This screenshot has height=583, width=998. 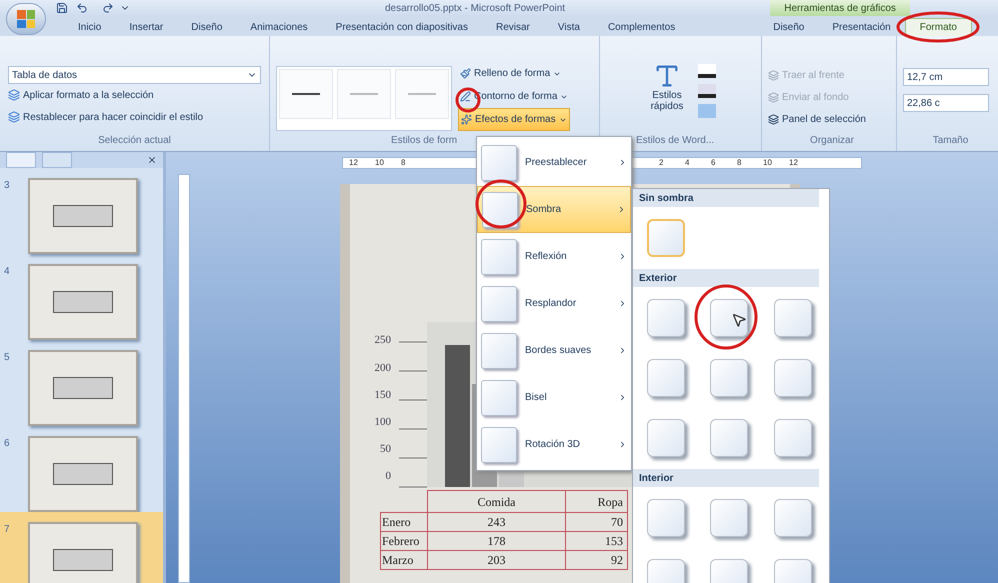 What do you see at coordinates (554, 209) in the screenshot?
I see `effects-menu-item: Sombra` at bounding box center [554, 209].